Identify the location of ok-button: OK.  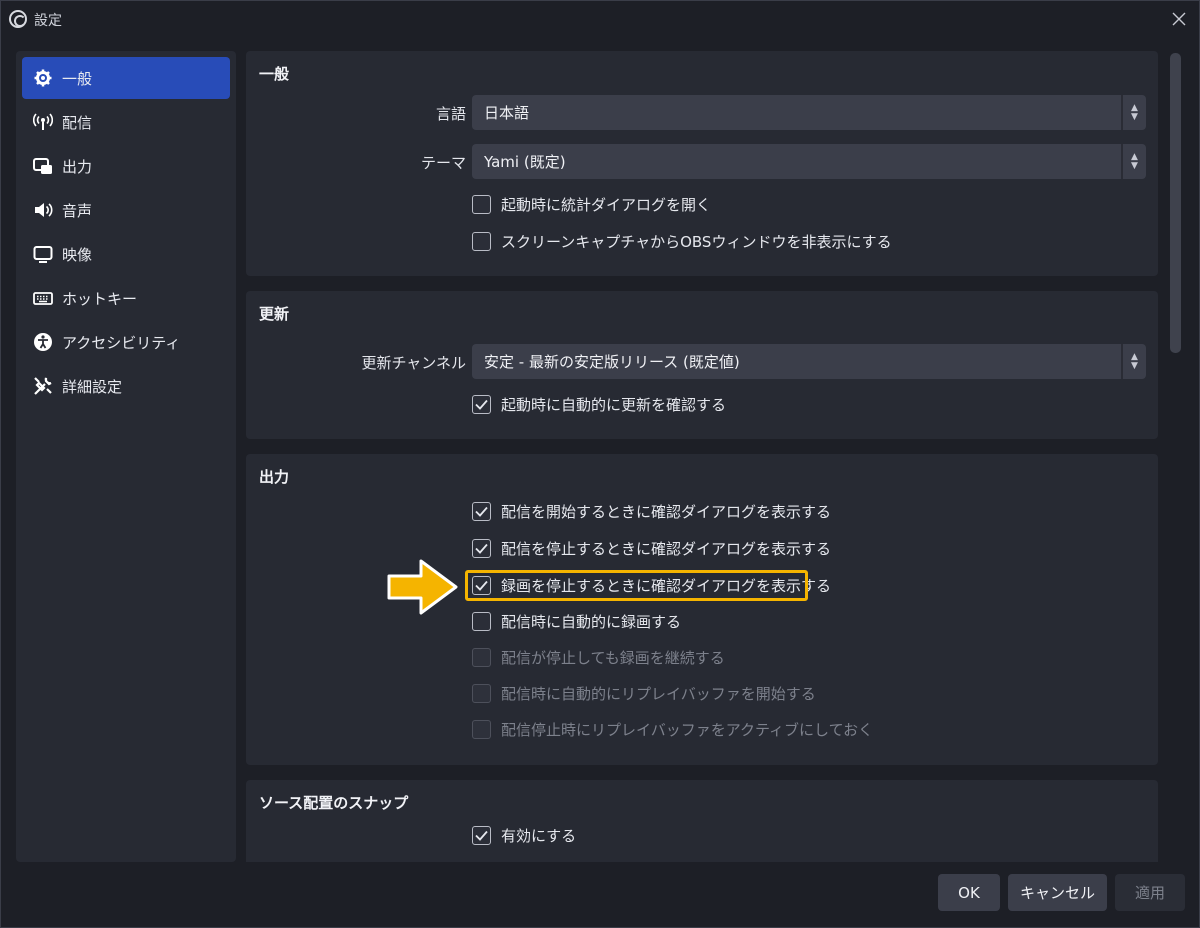
(969, 892).